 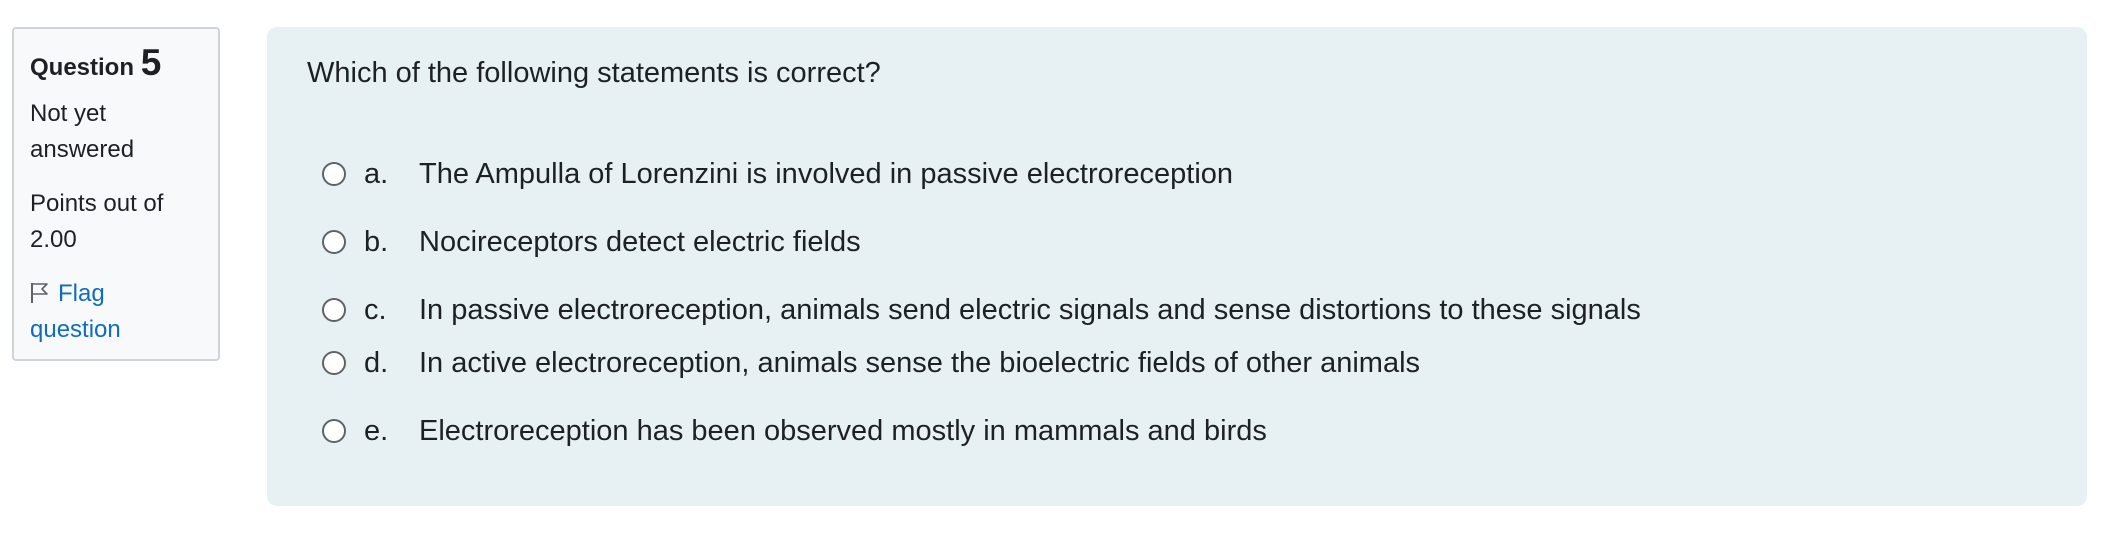 I want to click on option-letter: e., so click(x=376, y=430).